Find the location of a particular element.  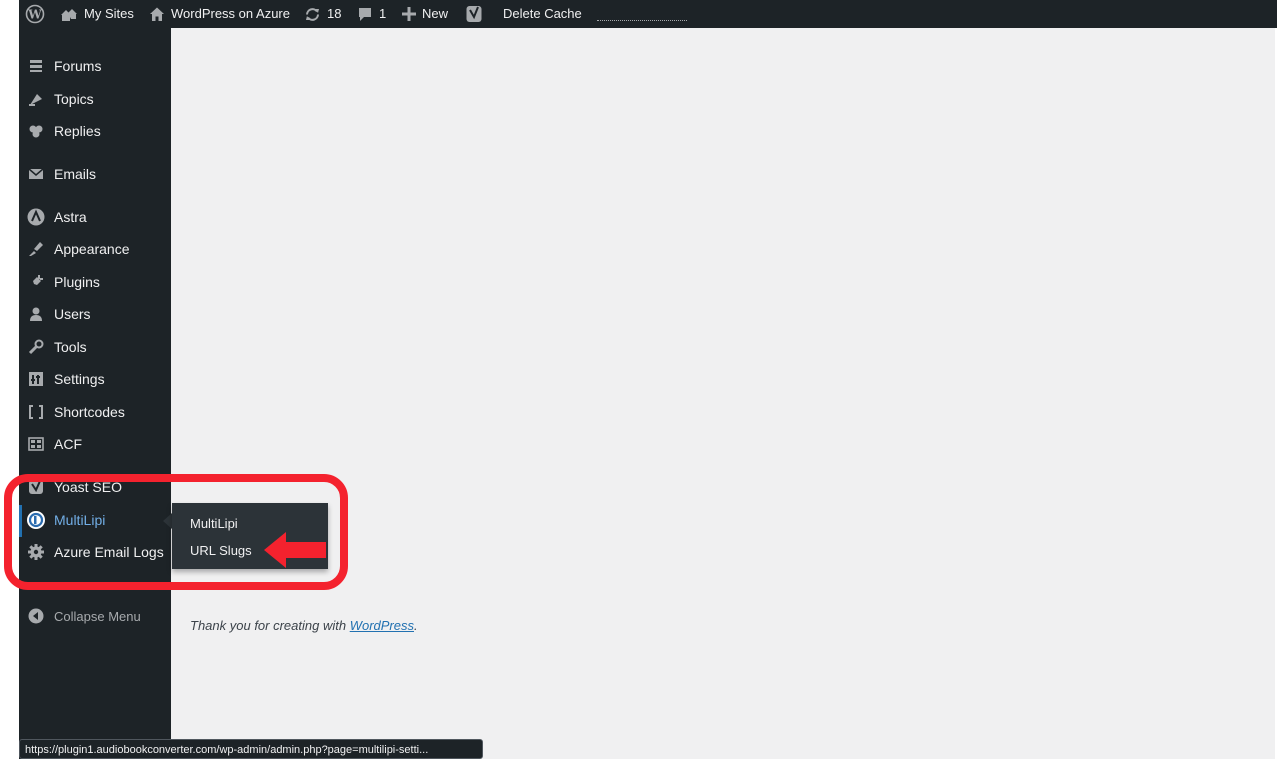

settings-icon is located at coordinates (36, 379).